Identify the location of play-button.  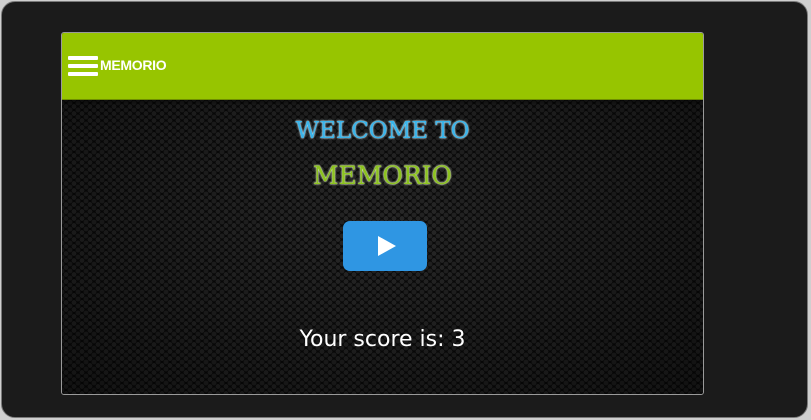
(385, 246).